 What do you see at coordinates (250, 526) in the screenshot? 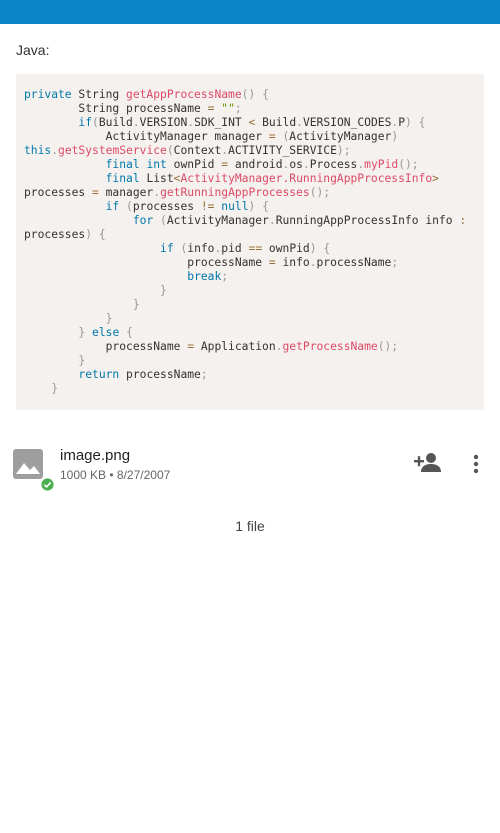
I see `file-count: 1 file` at bounding box center [250, 526].